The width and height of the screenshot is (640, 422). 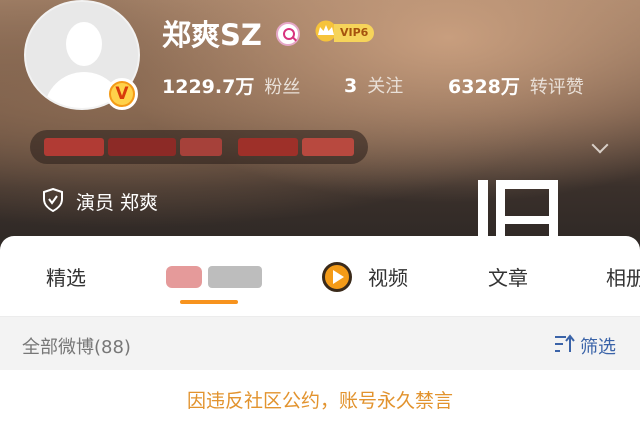 I want to click on search-badge-icon, so click(x=288, y=34).